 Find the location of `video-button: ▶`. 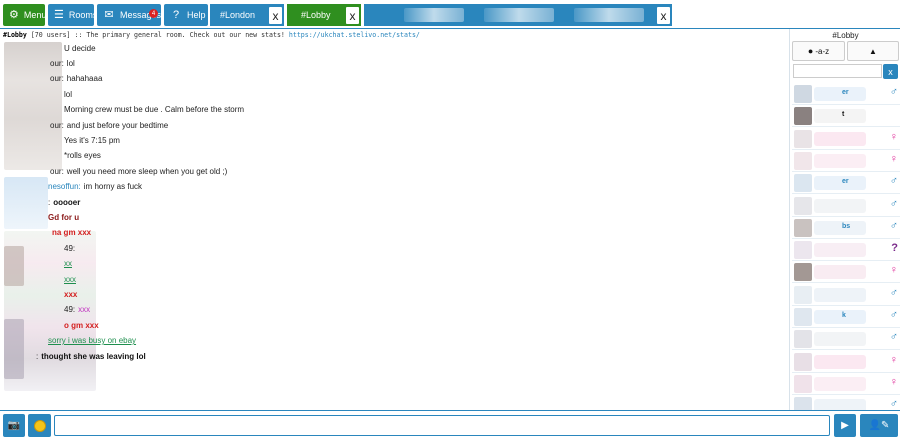

video-button: ▶ is located at coordinates (845, 425).